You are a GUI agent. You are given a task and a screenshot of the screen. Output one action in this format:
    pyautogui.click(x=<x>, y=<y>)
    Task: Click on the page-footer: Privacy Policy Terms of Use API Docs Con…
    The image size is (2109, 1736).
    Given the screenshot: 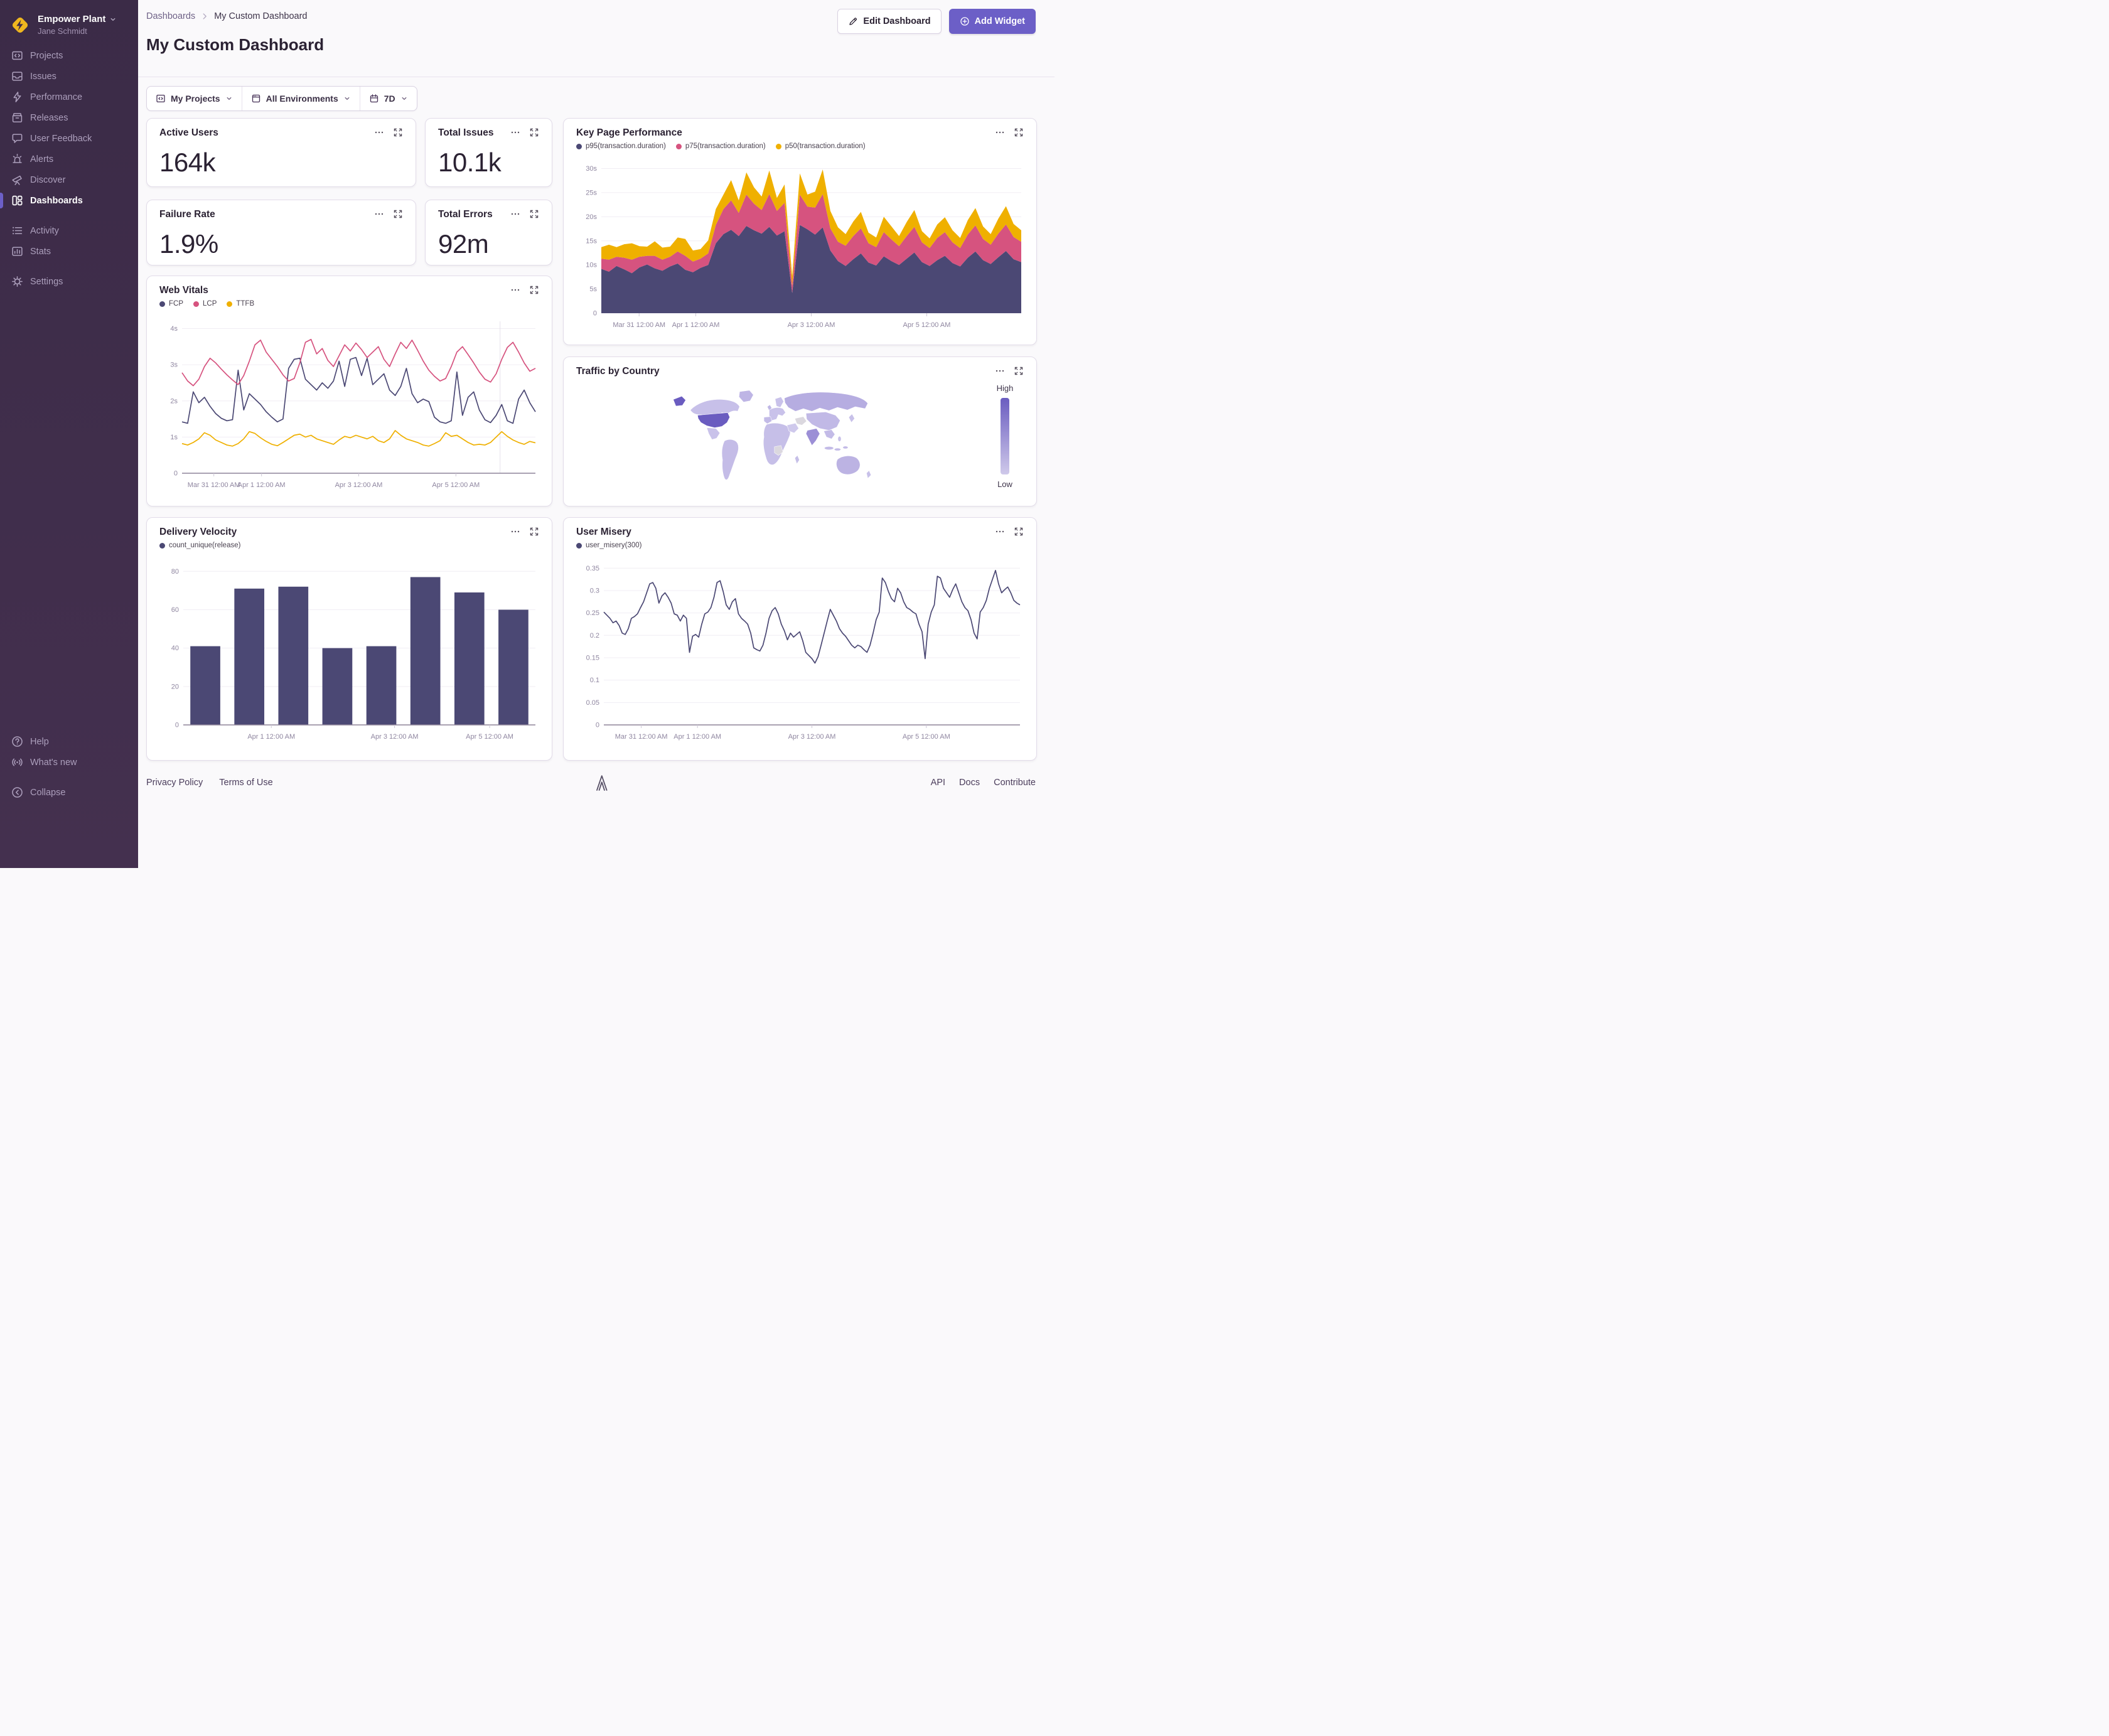 What is the action you would take?
    pyautogui.click(x=591, y=782)
    